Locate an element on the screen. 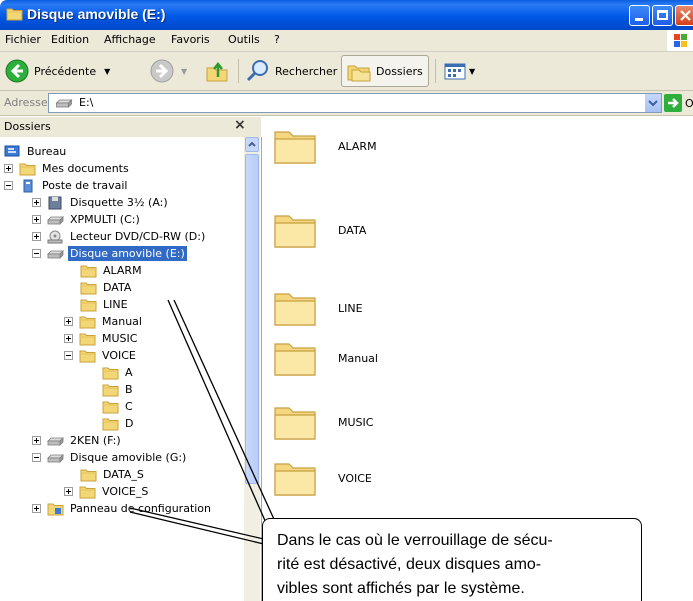  back-dropdown-icon: ▼ is located at coordinates (107, 71).